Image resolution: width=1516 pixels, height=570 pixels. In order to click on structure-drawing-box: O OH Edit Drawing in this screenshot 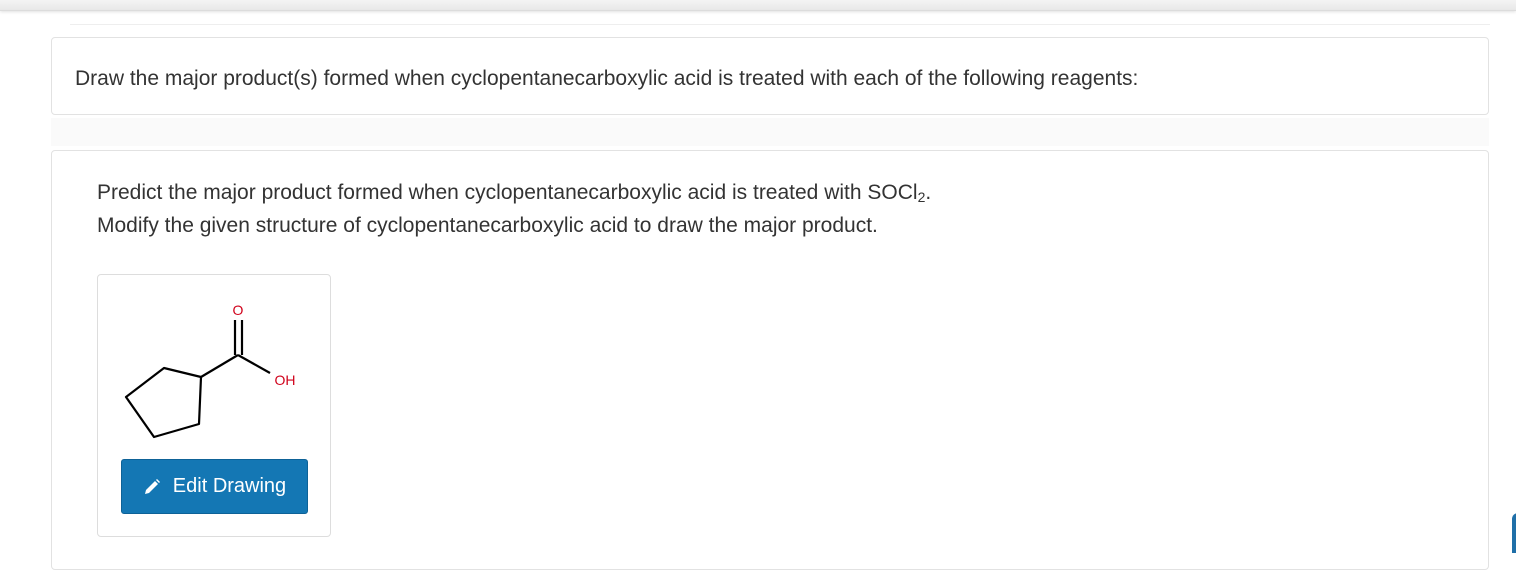, I will do `click(214, 405)`.